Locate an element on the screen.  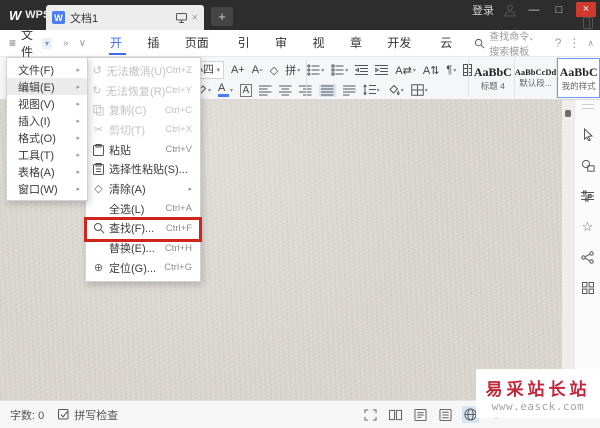
menu-item-label: 工具(T) is located at coordinates (36, 155).